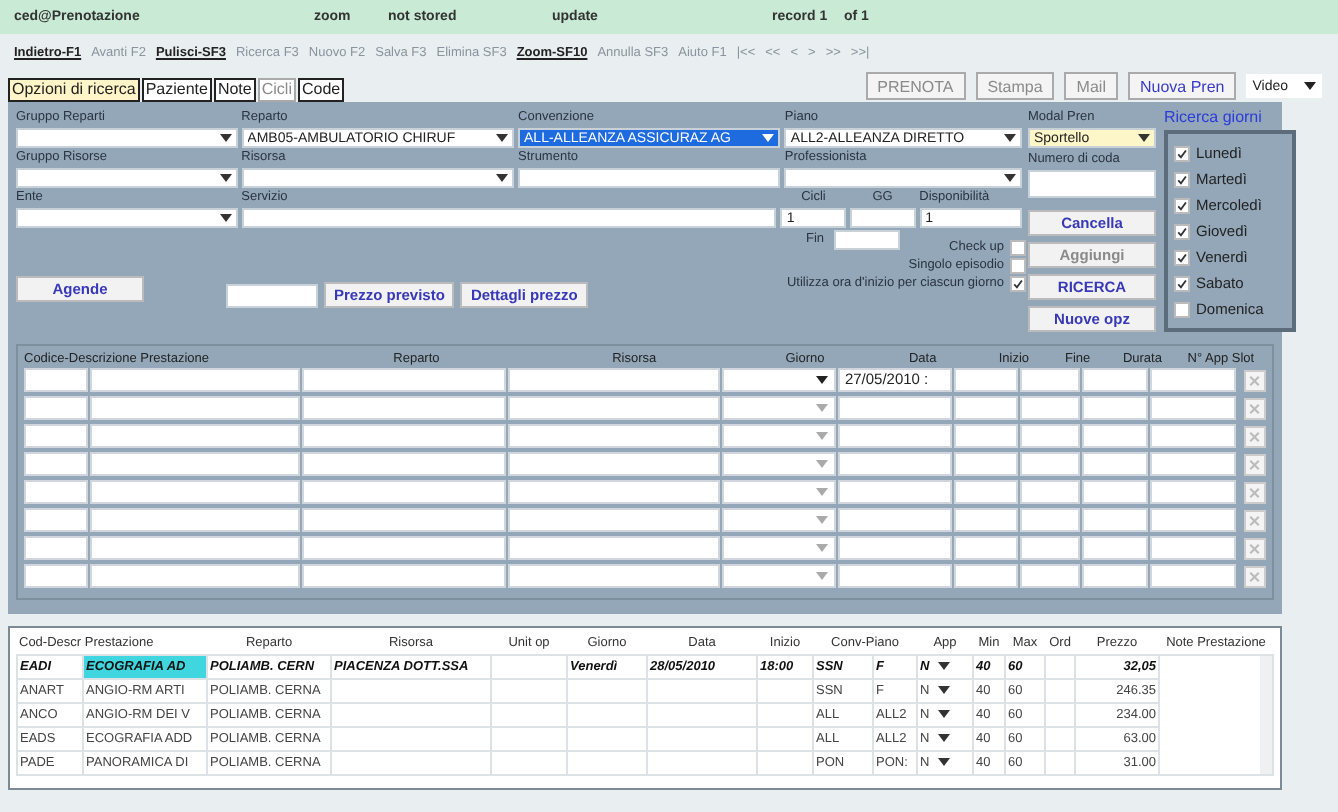 This screenshot has height=812, width=1338. What do you see at coordinates (234, 90) in the screenshot?
I see `tab: Note` at bounding box center [234, 90].